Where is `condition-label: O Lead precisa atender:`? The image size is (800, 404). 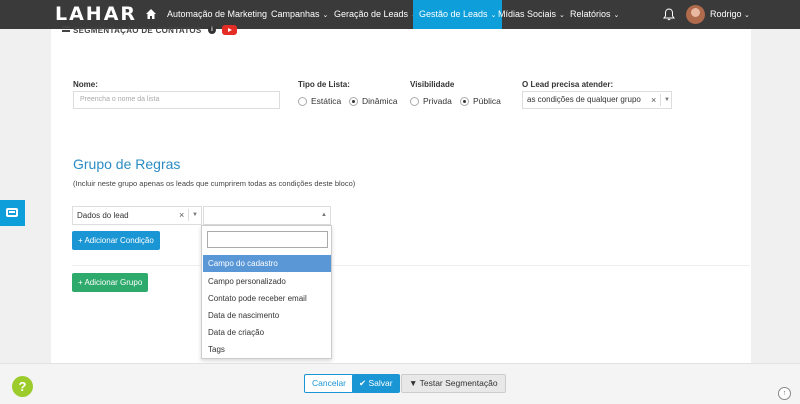
condition-label: O Lead precisa atender: is located at coordinates (568, 84).